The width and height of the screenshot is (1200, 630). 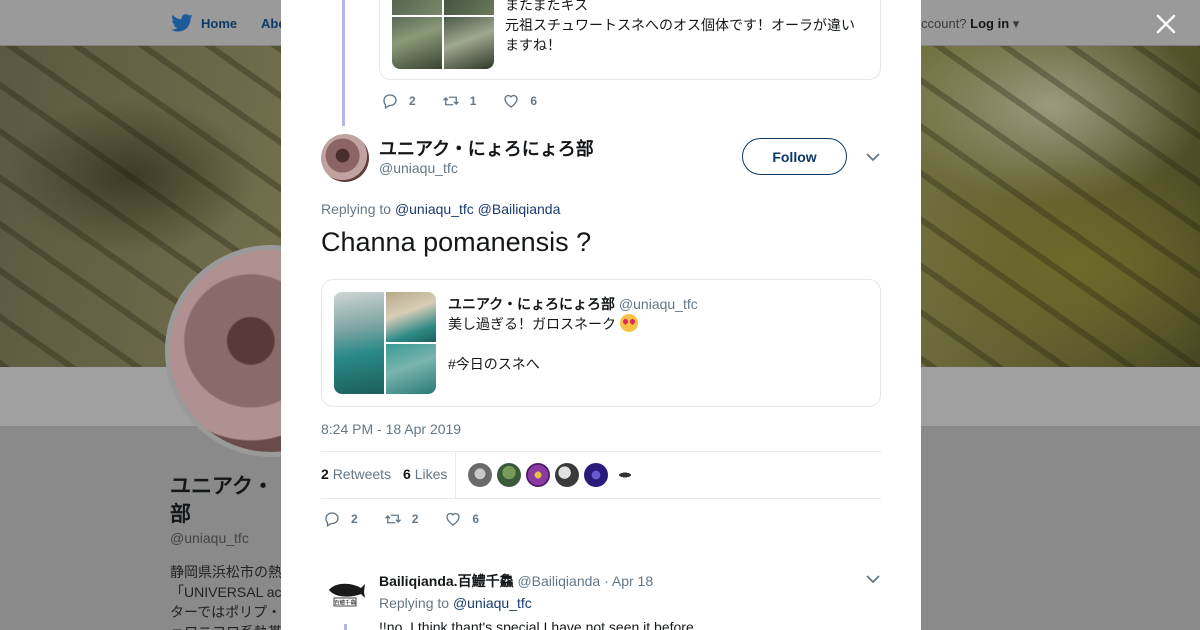 I want to click on quoted-tweet-text: 美し過ぎる！ガロスネーク, so click(x=543, y=324).